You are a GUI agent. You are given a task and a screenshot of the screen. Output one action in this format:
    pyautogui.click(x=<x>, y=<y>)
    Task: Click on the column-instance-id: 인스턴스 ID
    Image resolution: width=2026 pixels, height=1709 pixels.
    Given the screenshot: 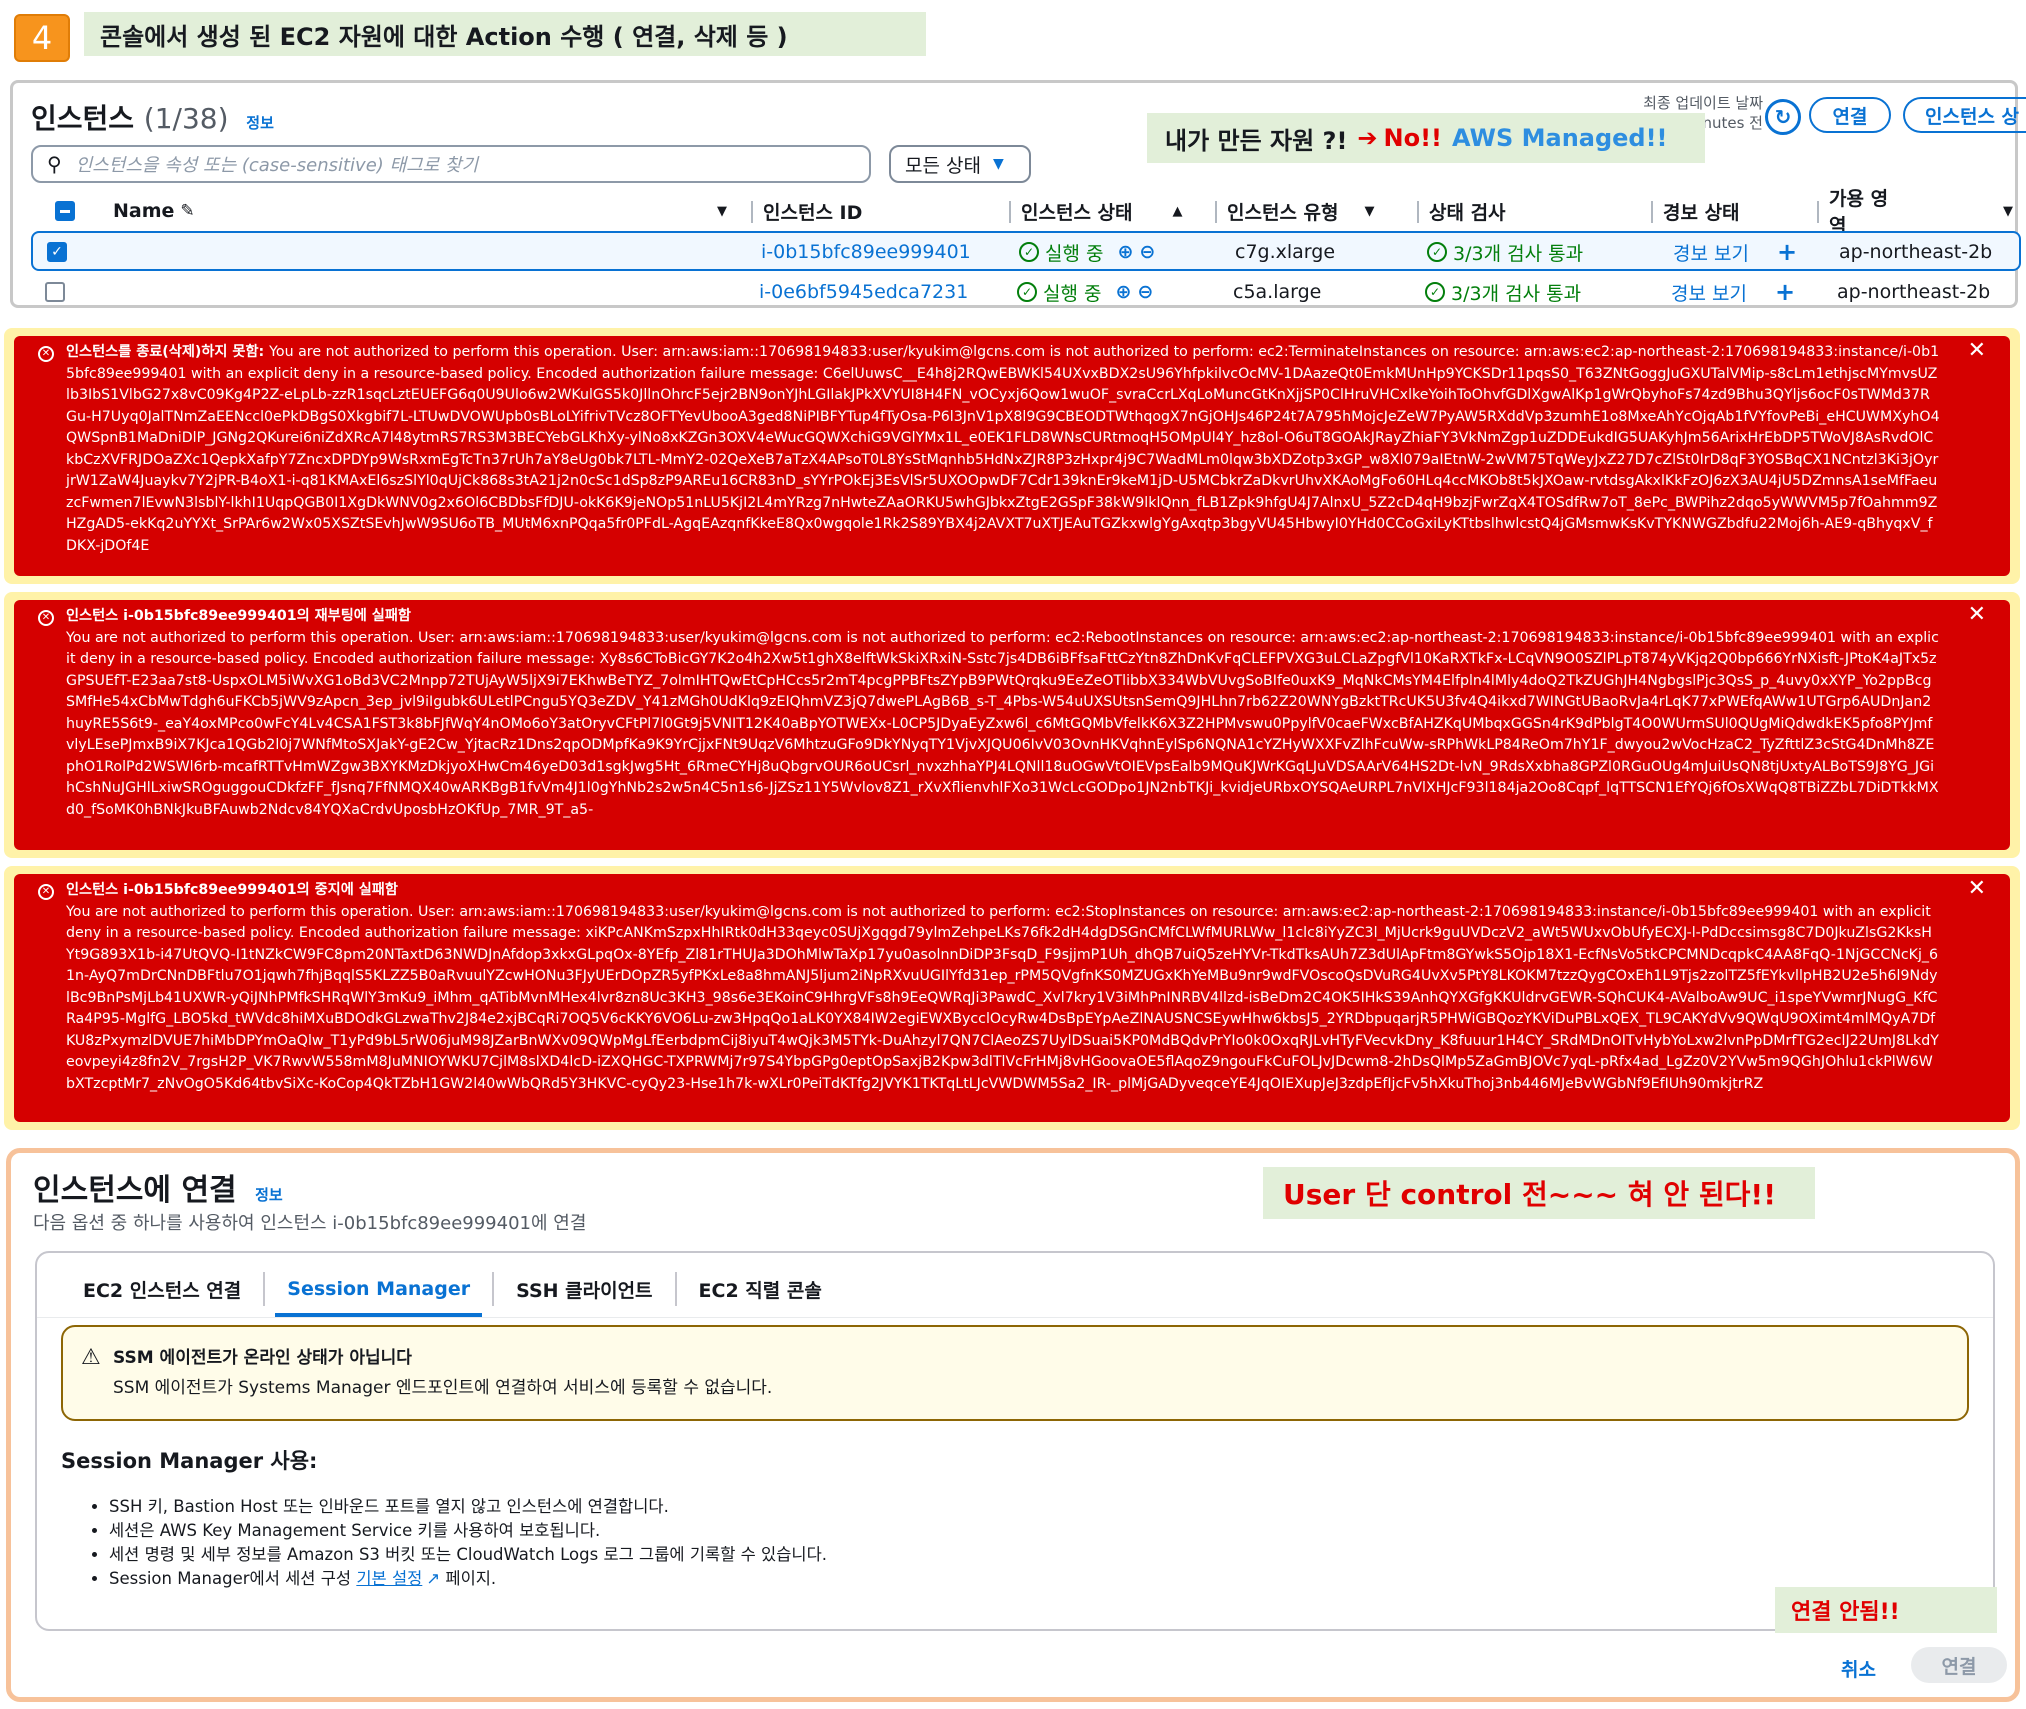 What is the action you would take?
    pyautogui.click(x=806, y=211)
    